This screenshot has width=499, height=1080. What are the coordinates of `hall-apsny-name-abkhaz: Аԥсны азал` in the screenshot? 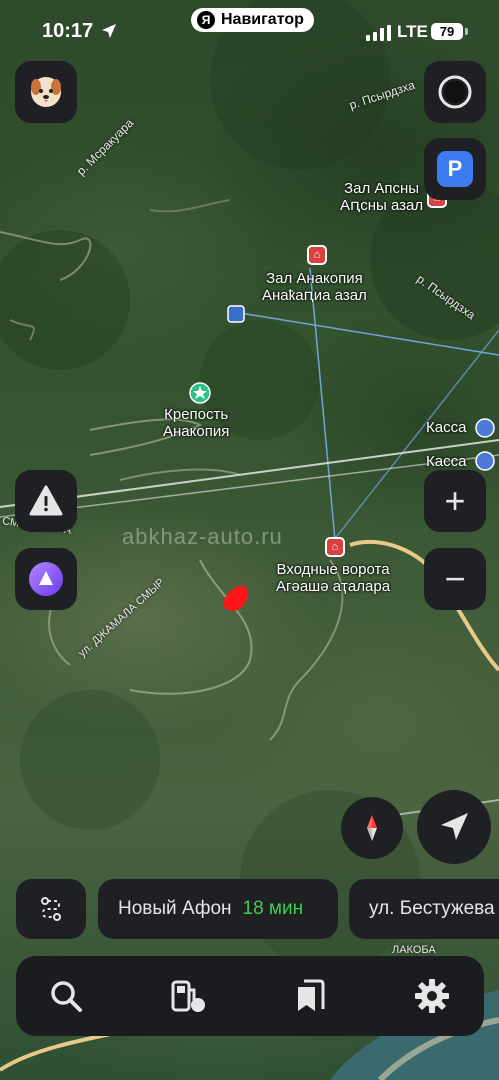 It's located at (382, 205).